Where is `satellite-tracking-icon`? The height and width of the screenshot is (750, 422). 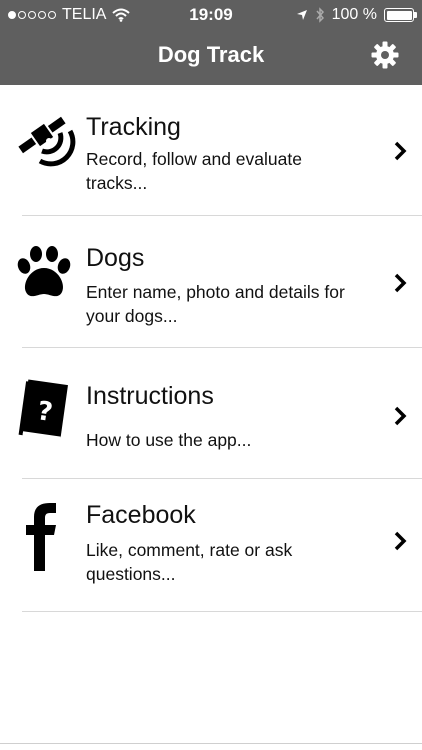
satellite-tracking-icon is located at coordinates (47, 141).